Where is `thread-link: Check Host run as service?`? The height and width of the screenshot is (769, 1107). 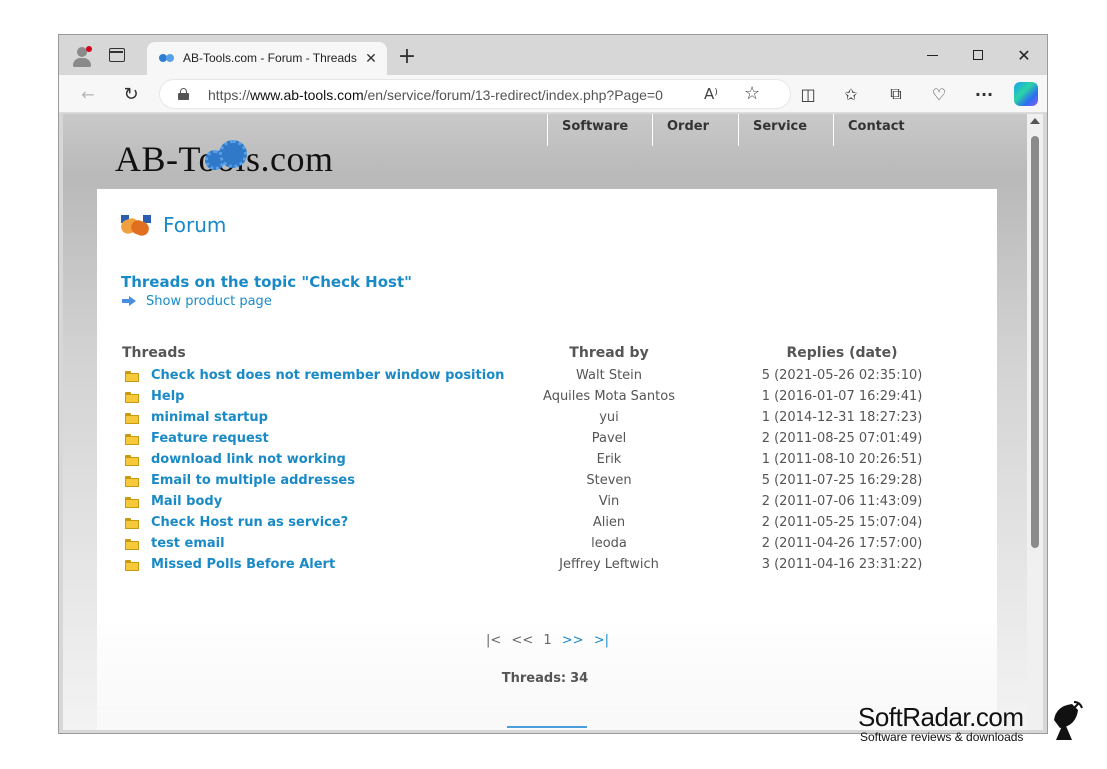
thread-link: Check Host run as service? is located at coordinates (249, 522).